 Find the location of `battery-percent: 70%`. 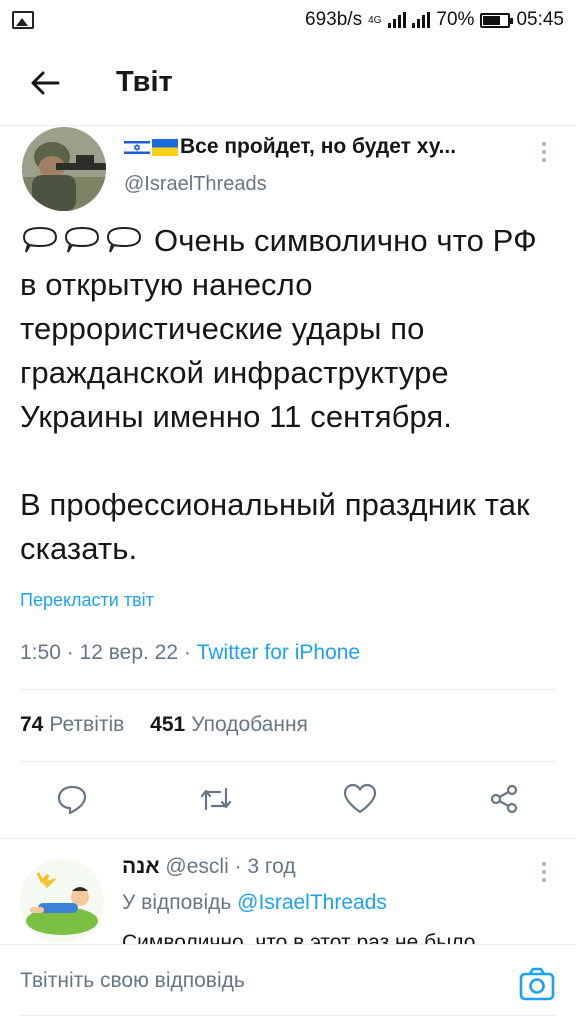

battery-percent: 70% is located at coordinates (455, 19).